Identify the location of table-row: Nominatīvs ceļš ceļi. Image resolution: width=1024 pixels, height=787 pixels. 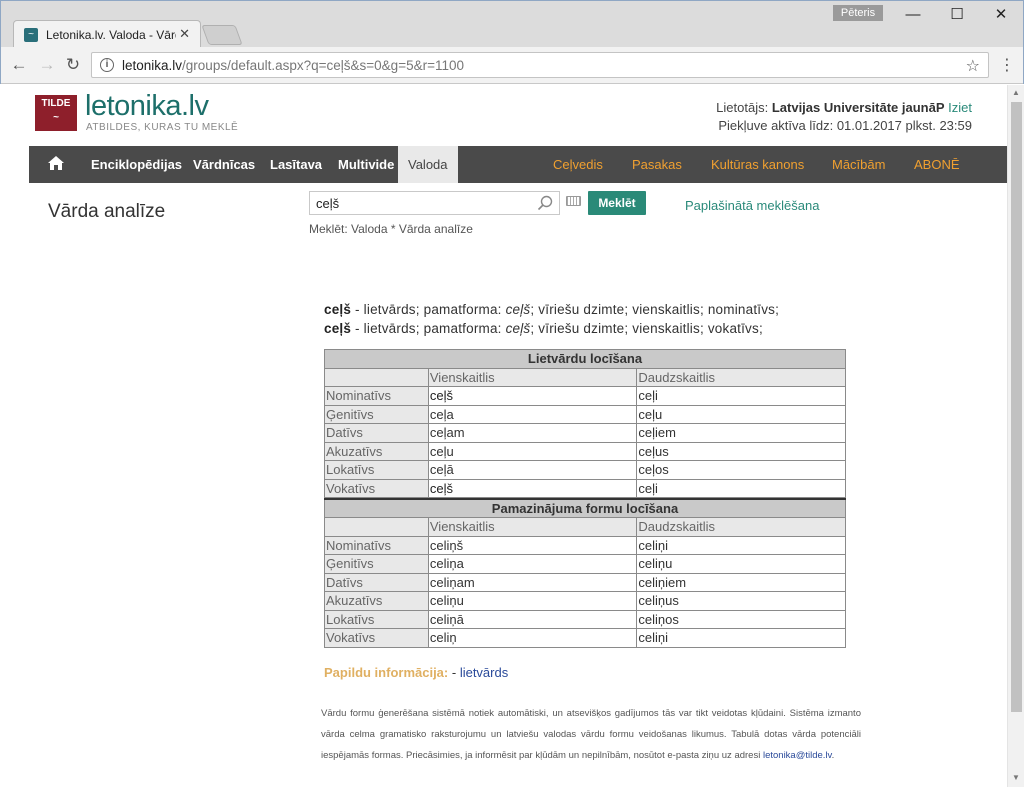
(585, 396).